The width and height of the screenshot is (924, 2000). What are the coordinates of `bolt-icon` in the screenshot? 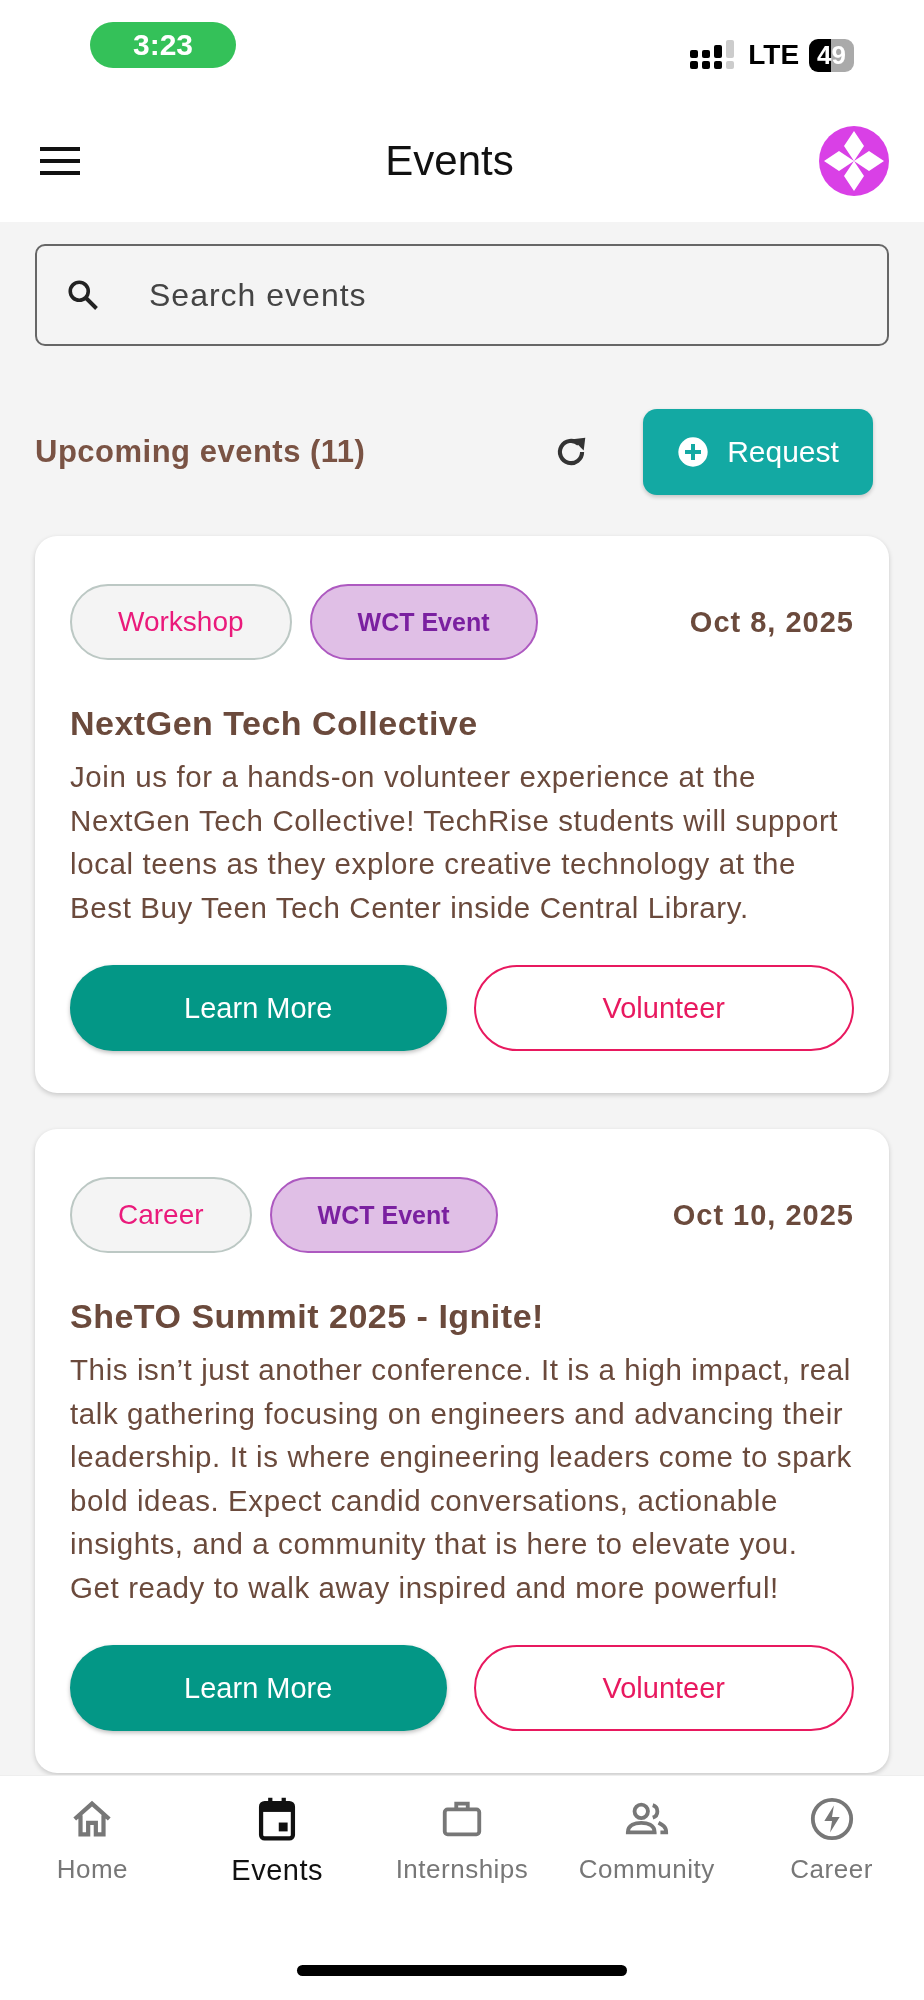 It's located at (831, 1819).